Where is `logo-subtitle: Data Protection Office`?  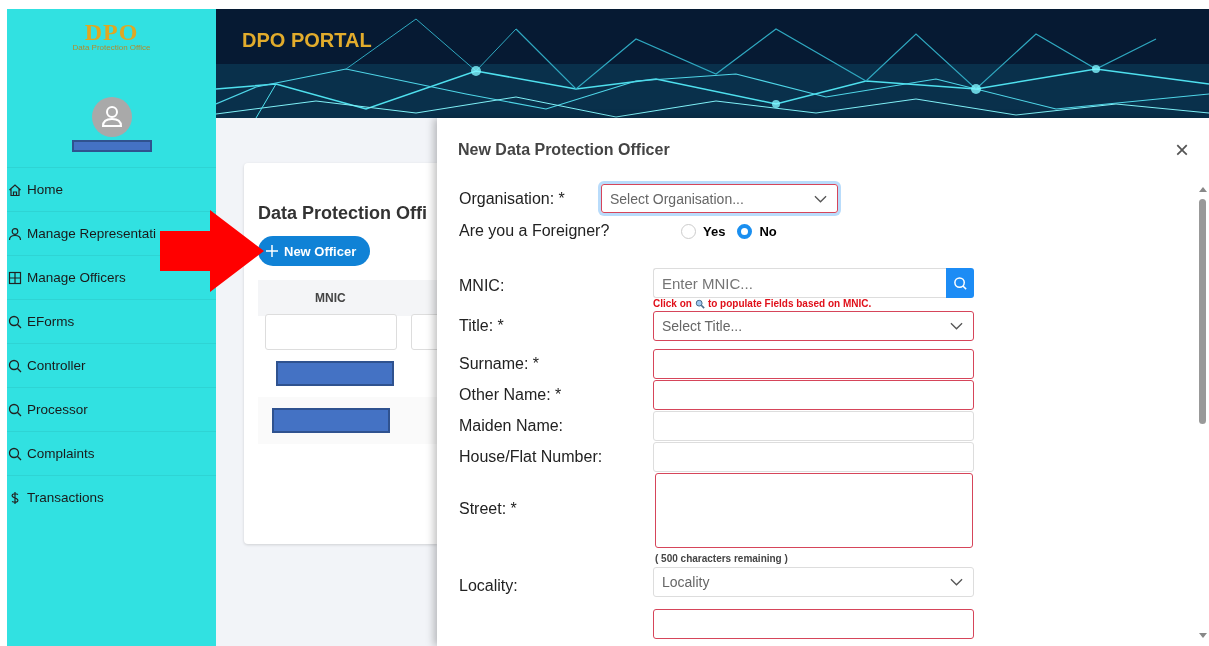 logo-subtitle: Data Protection Office is located at coordinates (111, 47).